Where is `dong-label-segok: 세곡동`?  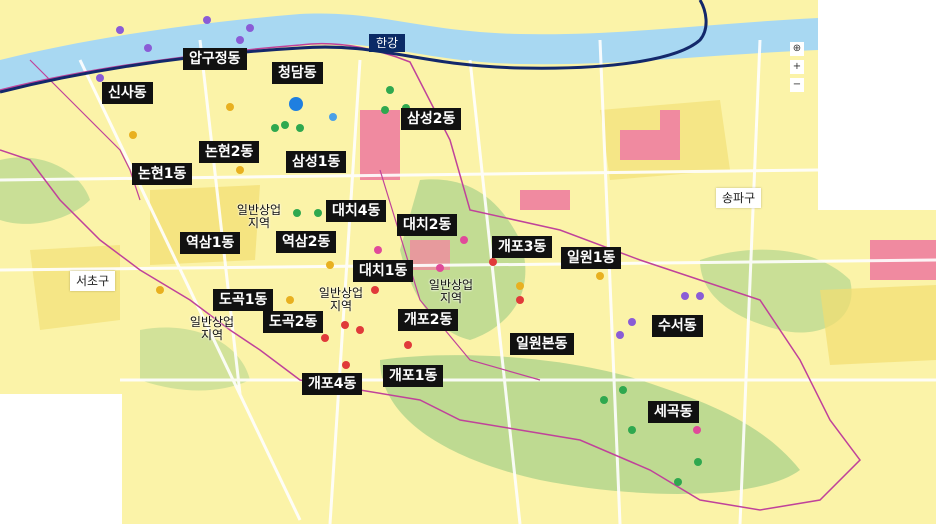 dong-label-segok: 세곡동 is located at coordinates (673, 412).